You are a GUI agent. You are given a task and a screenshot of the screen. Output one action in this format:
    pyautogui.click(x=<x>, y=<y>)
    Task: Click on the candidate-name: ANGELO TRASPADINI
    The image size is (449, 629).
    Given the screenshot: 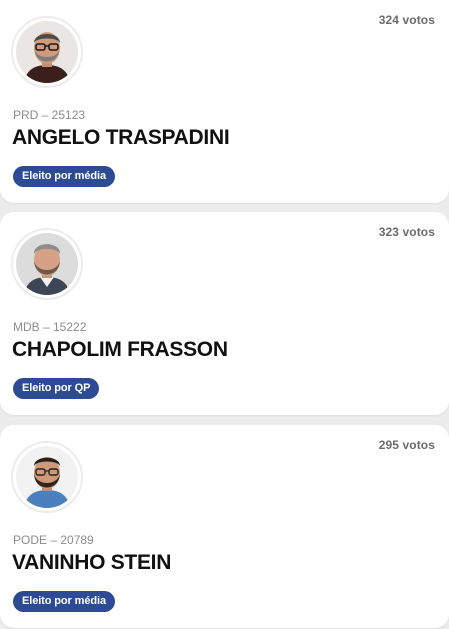 What is the action you would take?
    pyautogui.click(x=121, y=137)
    